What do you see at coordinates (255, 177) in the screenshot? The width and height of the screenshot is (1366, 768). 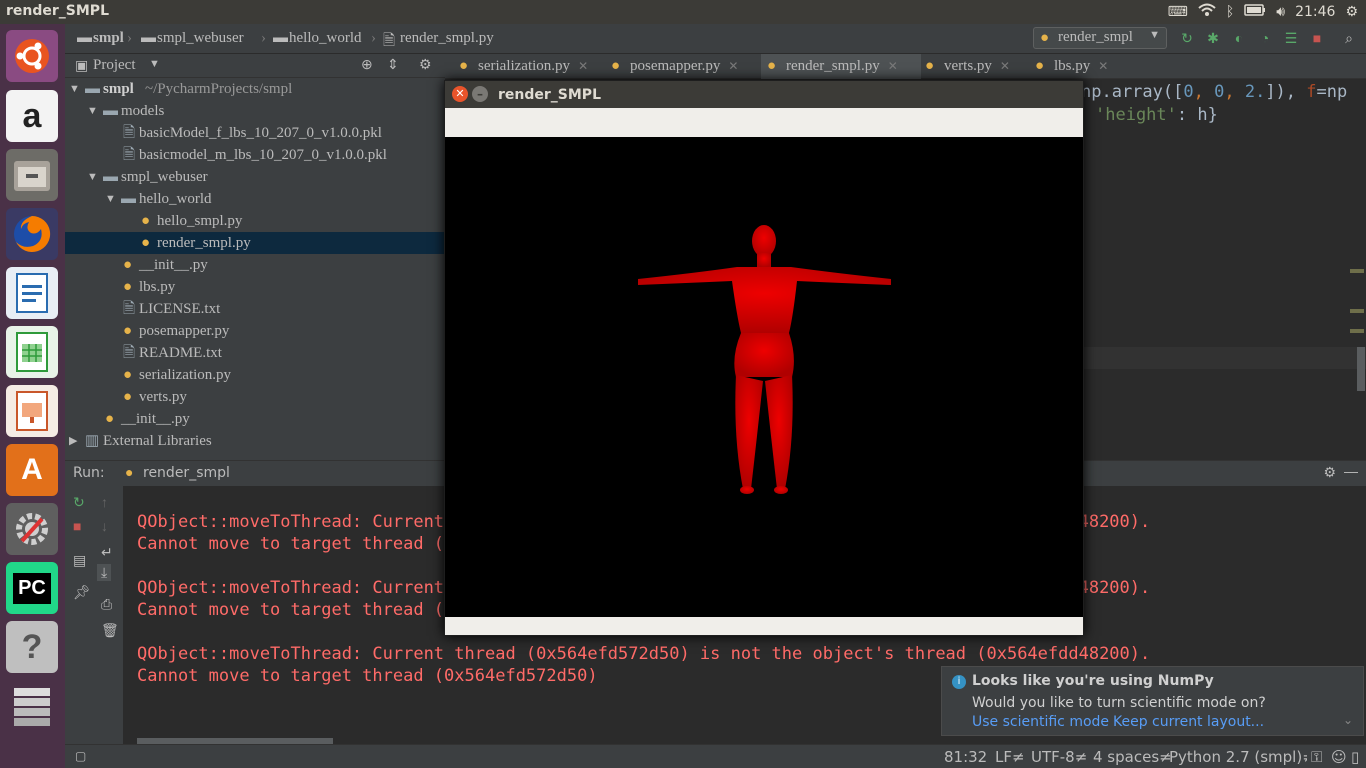 I see `tree-item-smpl-webuser: ▼ ▬ smpl_webuser` at bounding box center [255, 177].